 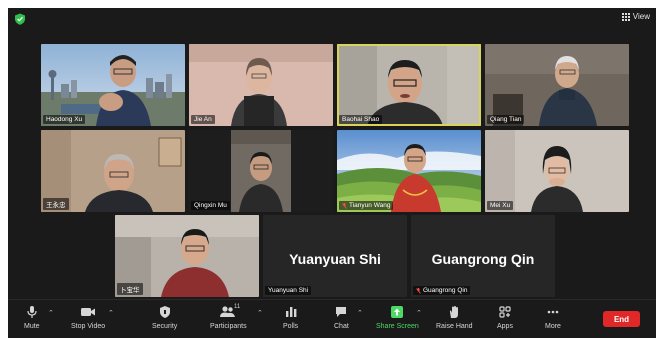 I want to click on participant-name-label: 卜宝华, so click(x=130, y=289).